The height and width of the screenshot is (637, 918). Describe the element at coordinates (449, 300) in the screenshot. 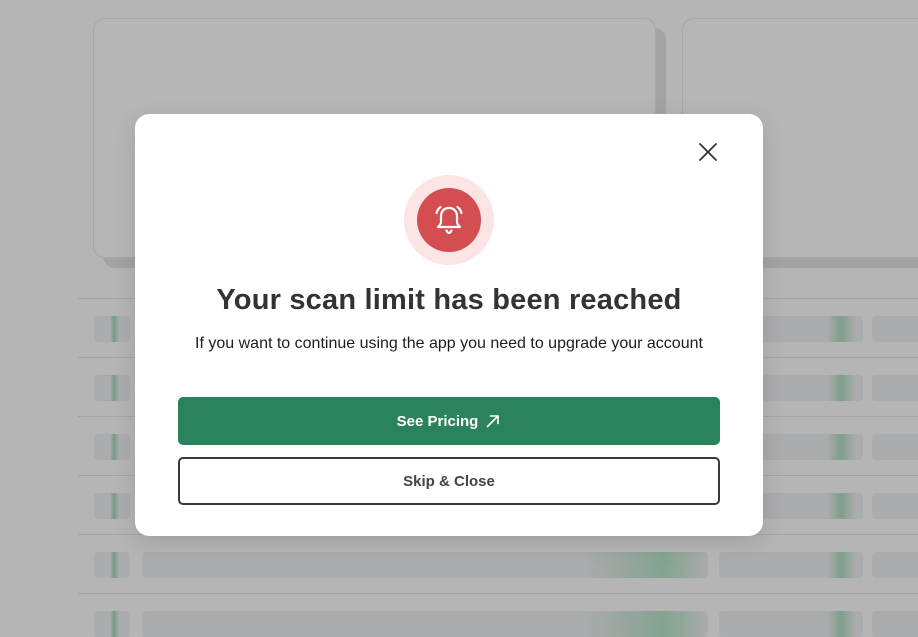

I see `modal-title: Your scan limit has been reached` at that location.